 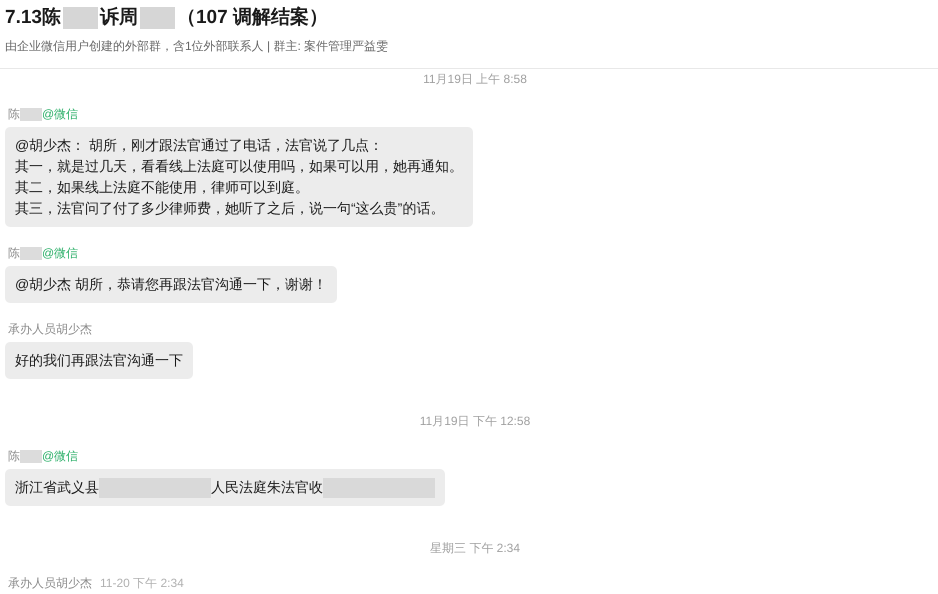 What do you see at coordinates (171, 284) in the screenshot?
I see `message-text: @胡少杰 胡所，恭请您再跟法官沟通一下，谢谢！` at bounding box center [171, 284].